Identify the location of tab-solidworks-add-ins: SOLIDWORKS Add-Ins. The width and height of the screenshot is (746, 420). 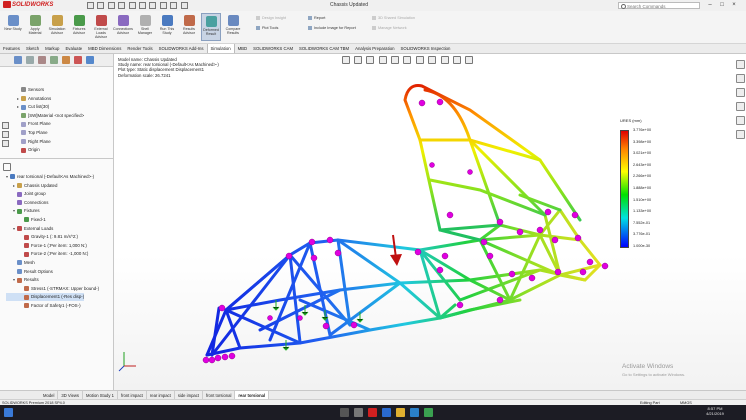
(181, 48).